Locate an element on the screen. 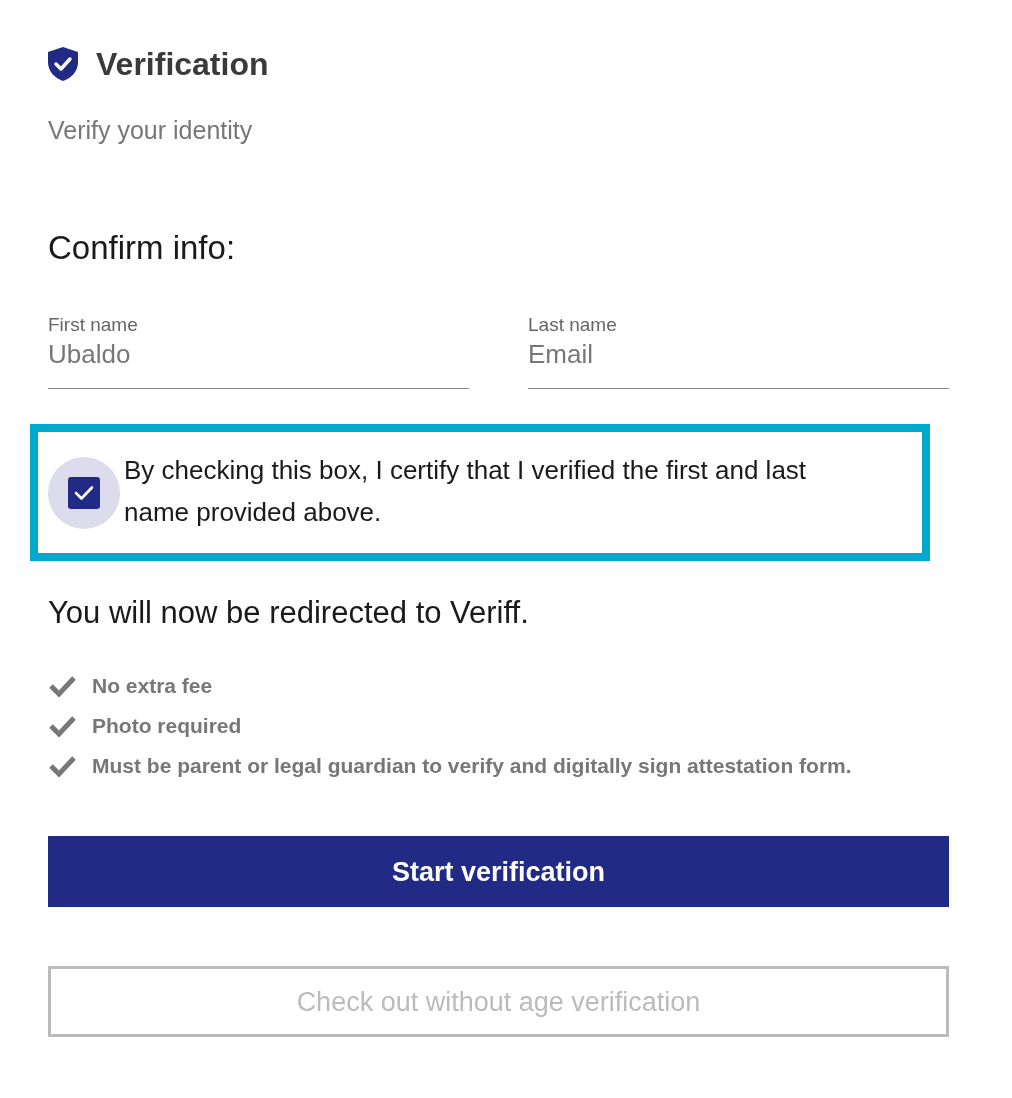 This screenshot has width=1012, height=1098. field-label: First name is located at coordinates (93, 325).